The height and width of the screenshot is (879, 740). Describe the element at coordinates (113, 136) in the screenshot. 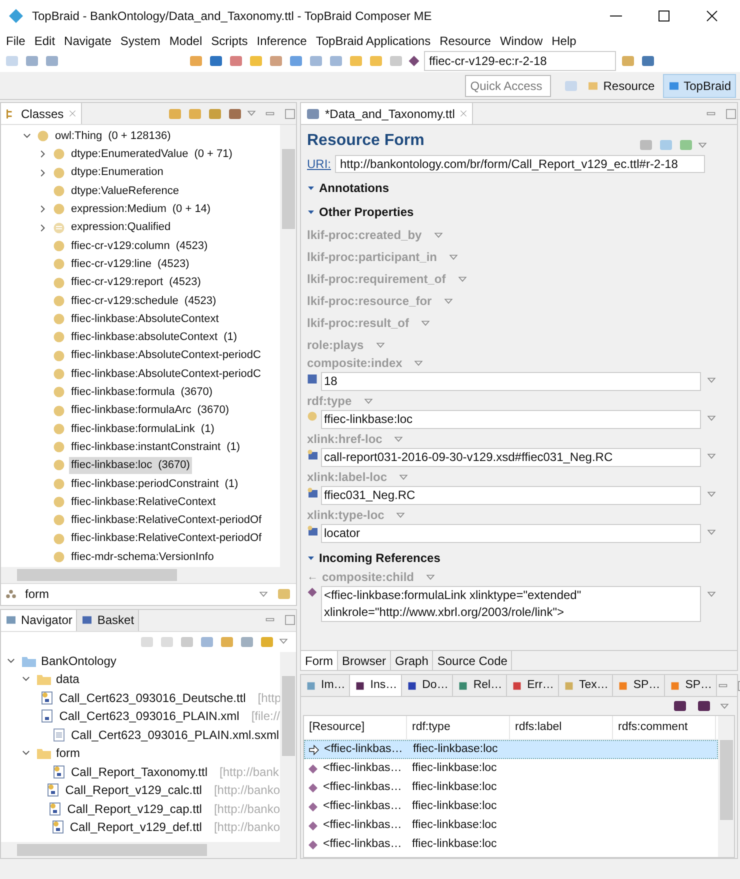

I see `tree-item: owl:Thing (0 + 128136)` at that location.